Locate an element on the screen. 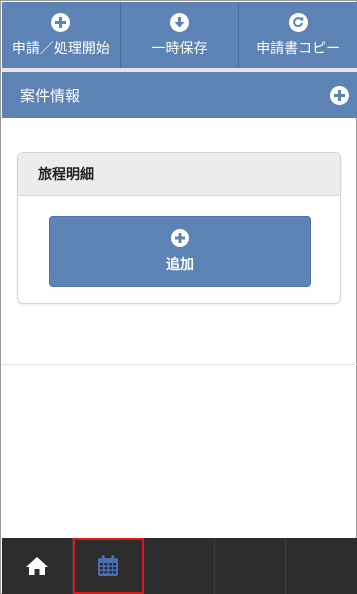 The height and width of the screenshot is (594, 357). copy-application-button: 申請書コピー is located at coordinates (298, 35).